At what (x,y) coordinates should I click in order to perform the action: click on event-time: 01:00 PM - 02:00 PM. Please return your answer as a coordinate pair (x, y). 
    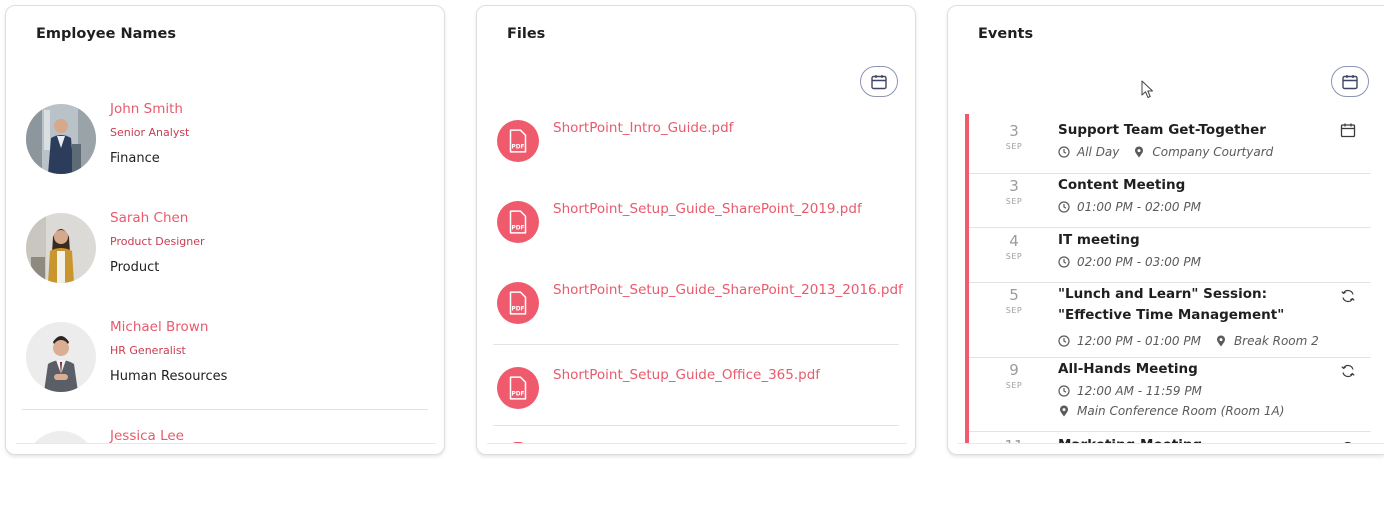
    Looking at the image, I should click on (1139, 207).